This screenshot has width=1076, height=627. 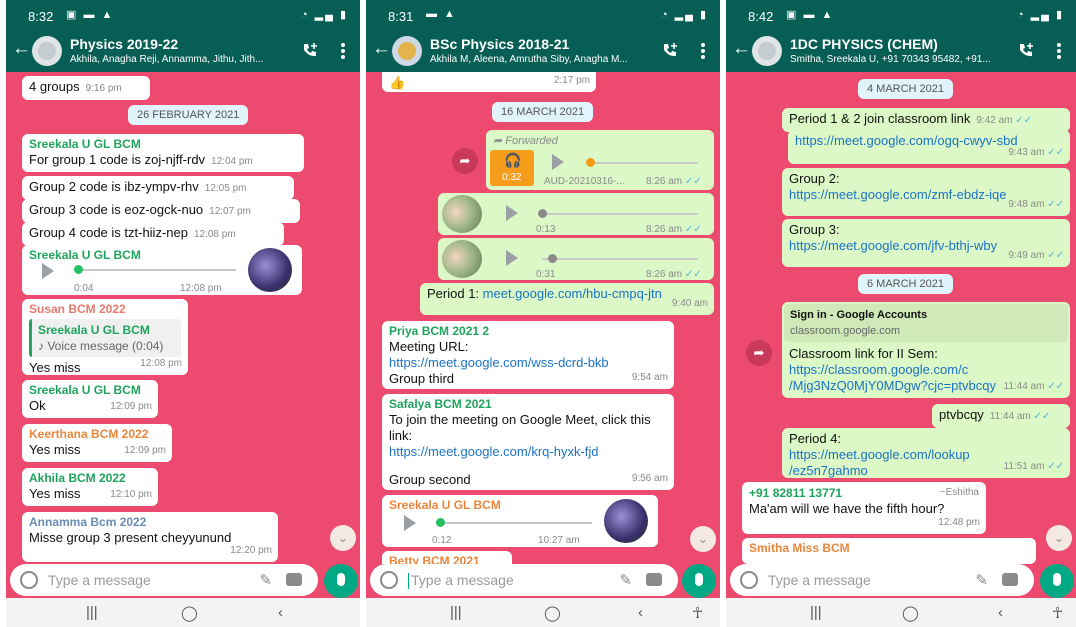 I want to click on message-bubble: Smitha Miss BCM, so click(x=889, y=551).